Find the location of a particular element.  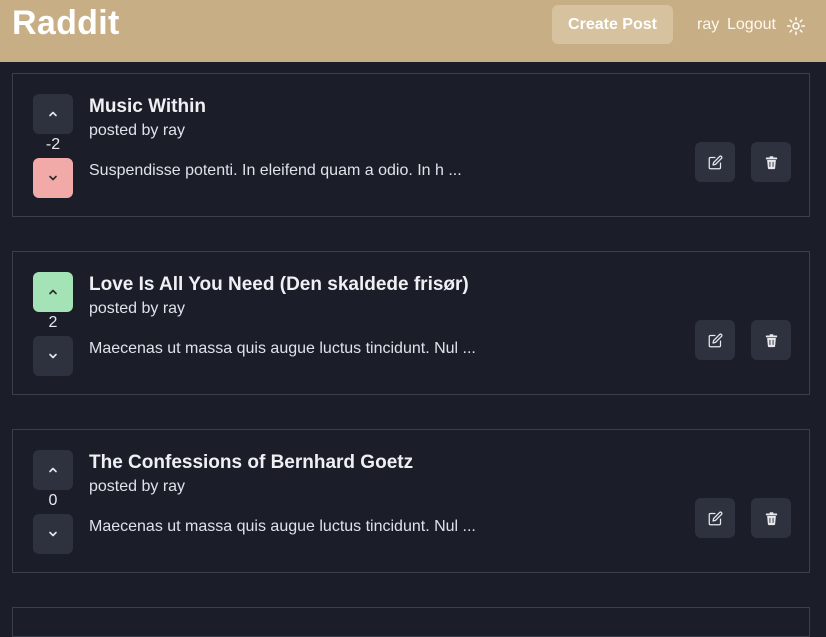

current-username: ray is located at coordinates (708, 24).